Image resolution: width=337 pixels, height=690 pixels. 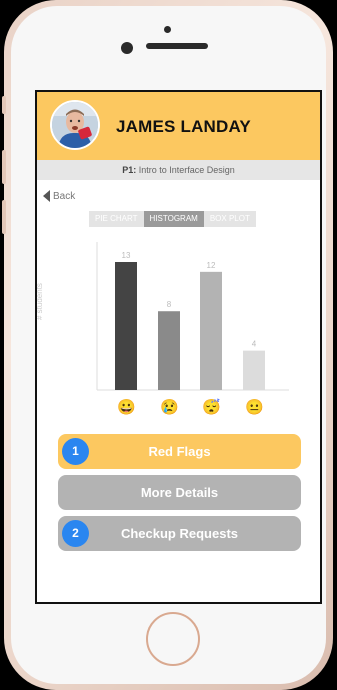 What do you see at coordinates (126, 407) in the screenshot?
I see `category-emoji-label: 😀` at bounding box center [126, 407].